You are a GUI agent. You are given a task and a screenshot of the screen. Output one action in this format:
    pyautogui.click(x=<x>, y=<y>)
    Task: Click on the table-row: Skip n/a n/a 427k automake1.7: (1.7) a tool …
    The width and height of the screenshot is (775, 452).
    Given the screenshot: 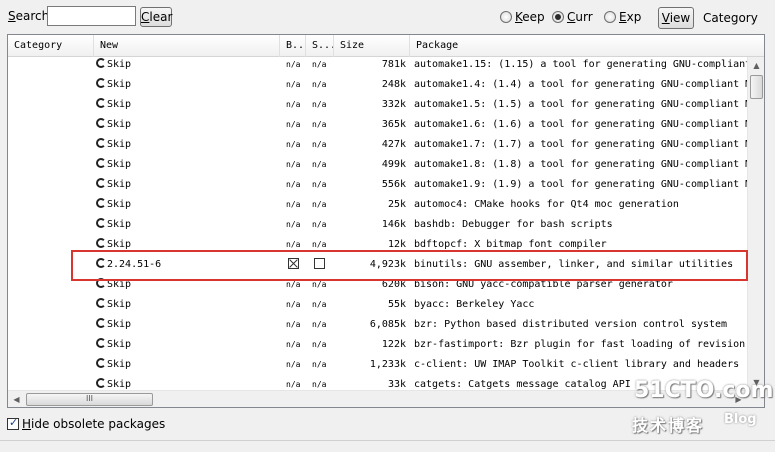 What is the action you would take?
    pyautogui.click(x=386, y=145)
    